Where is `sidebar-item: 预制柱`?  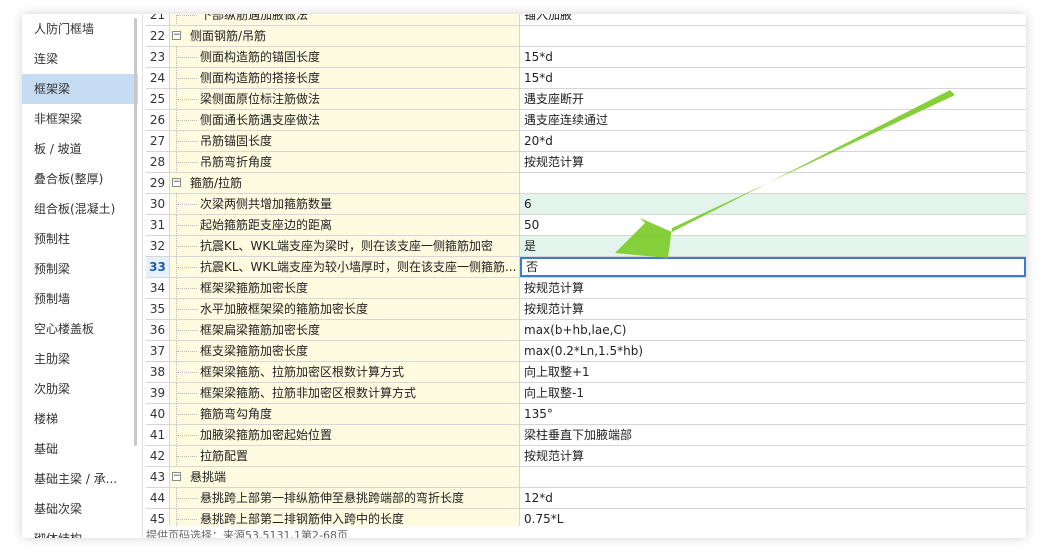 sidebar-item: 预制柱 is located at coordinates (80, 239).